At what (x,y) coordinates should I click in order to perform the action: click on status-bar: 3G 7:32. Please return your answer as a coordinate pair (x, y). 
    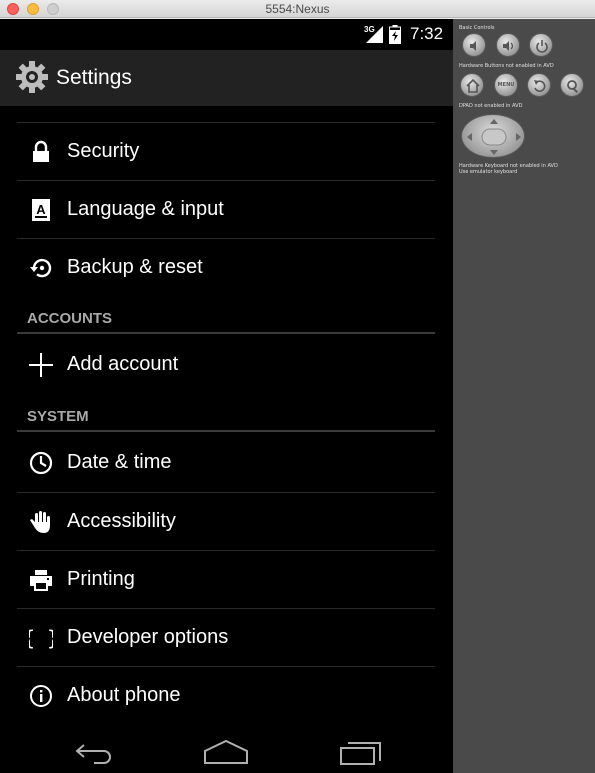
    Looking at the image, I should click on (226, 34).